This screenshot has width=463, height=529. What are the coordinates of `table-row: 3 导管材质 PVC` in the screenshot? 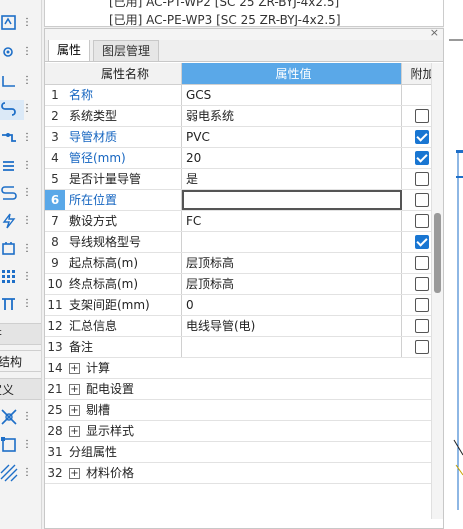 It's located at (244, 137).